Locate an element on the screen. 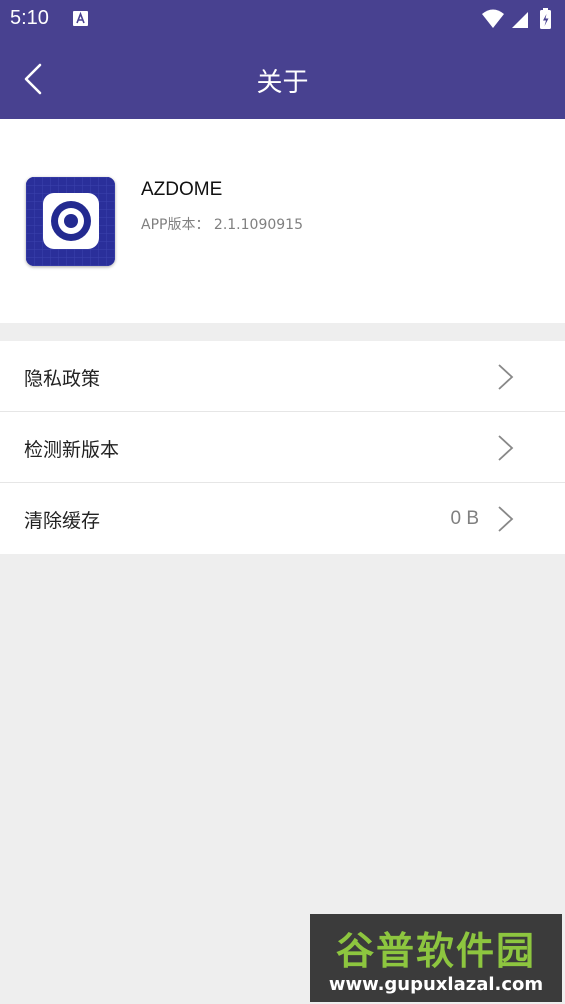 The image size is (565, 1004). camera-lens-icon is located at coordinates (70, 221).